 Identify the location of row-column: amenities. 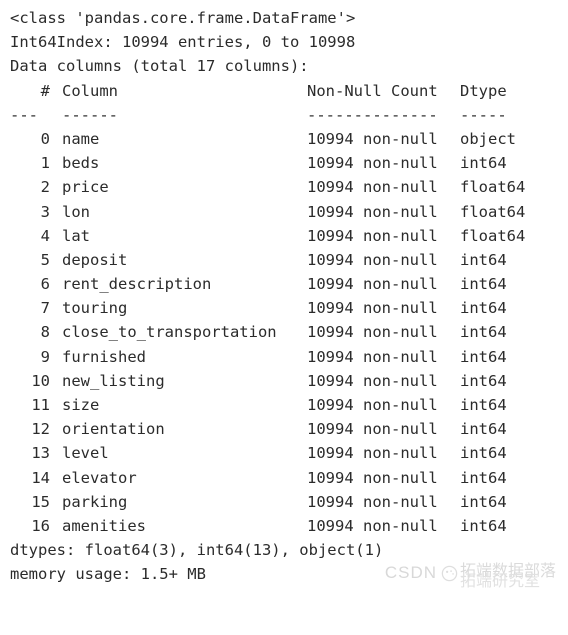
(104, 525).